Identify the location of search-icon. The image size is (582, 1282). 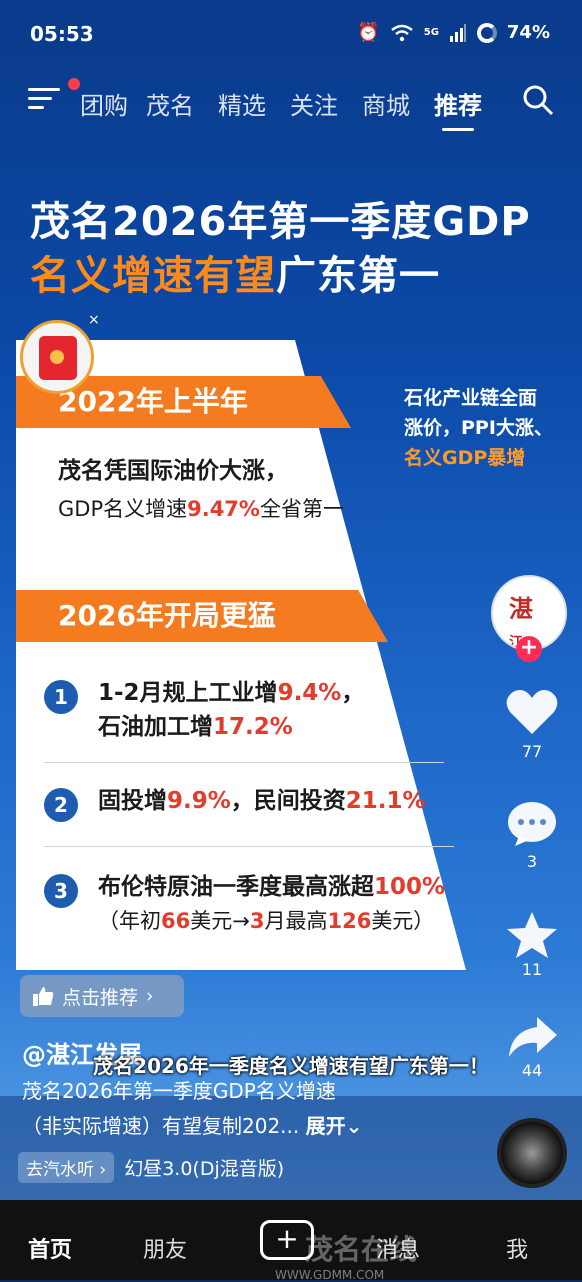
(538, 100).